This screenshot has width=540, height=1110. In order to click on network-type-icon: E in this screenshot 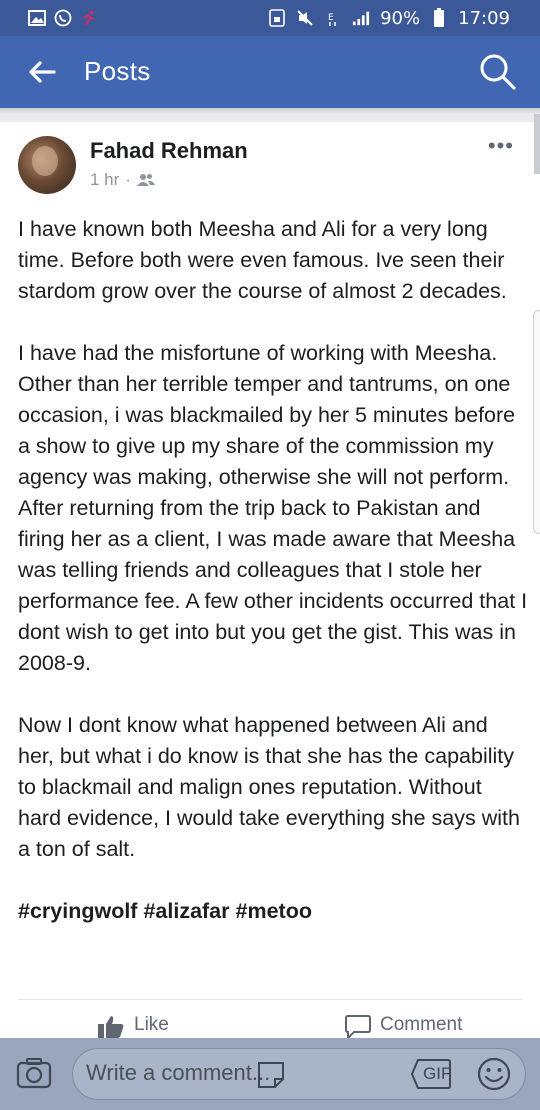, I will do `click(333, 18)`.